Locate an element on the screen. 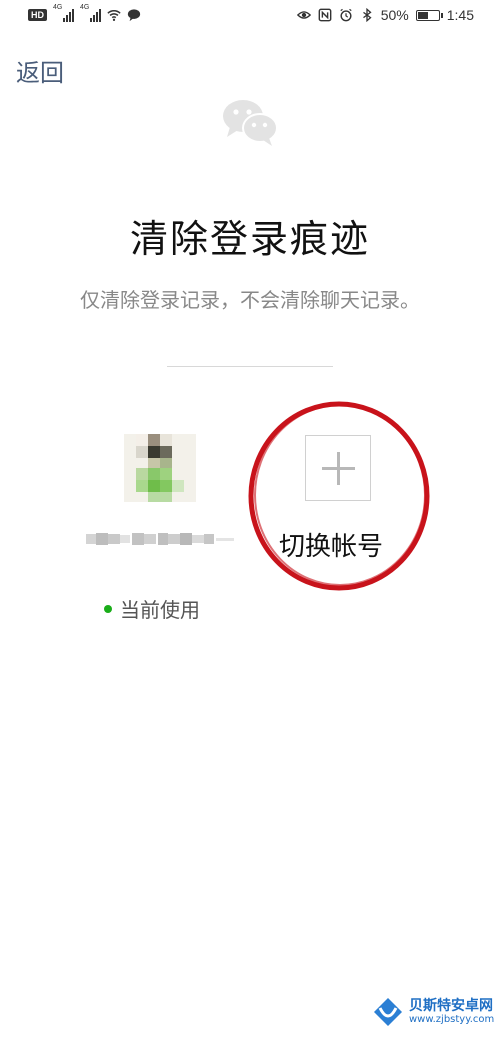  battery-icon is located at coordinates (429, 15).